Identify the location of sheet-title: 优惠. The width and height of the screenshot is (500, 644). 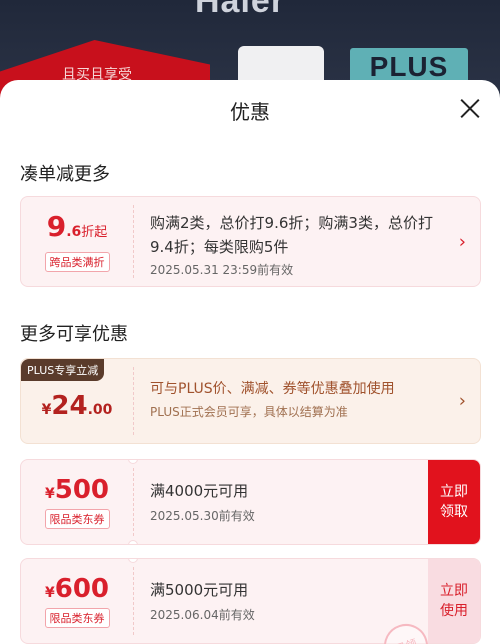
(250, 111).